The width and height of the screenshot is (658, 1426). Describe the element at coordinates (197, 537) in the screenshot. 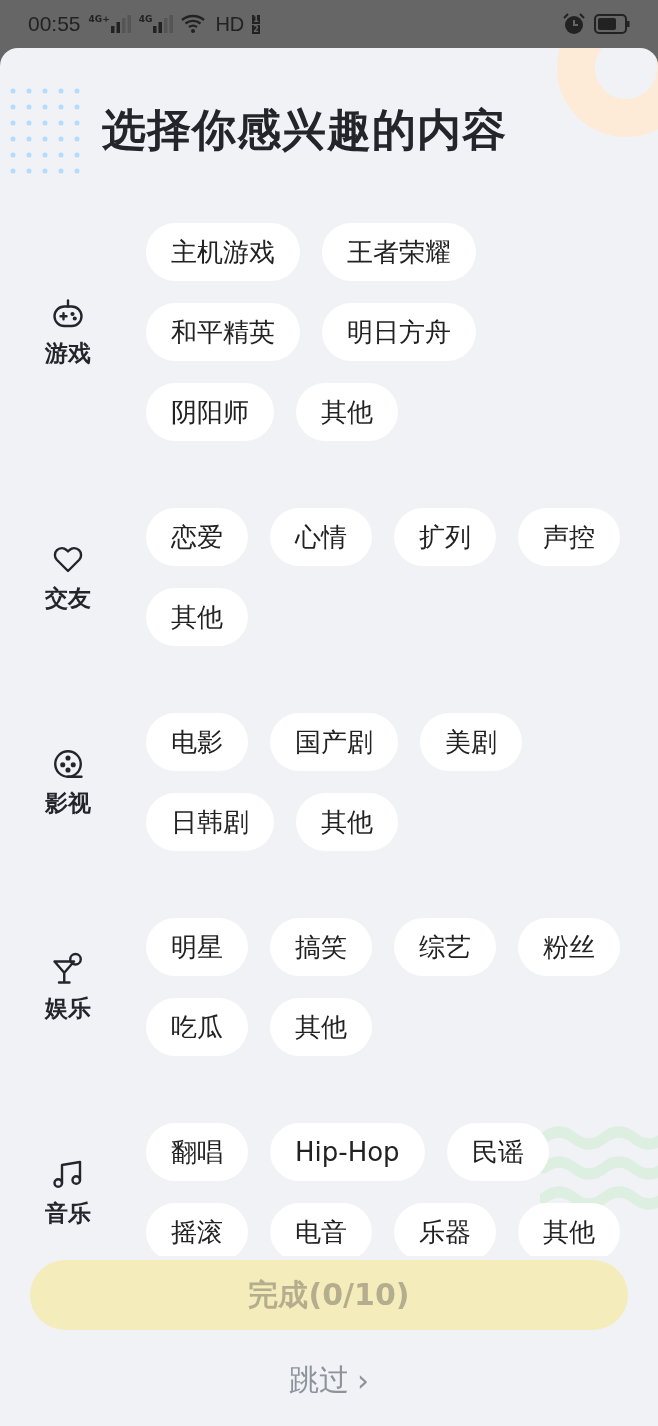

I see `interest-tag: 恋爱` at that location.